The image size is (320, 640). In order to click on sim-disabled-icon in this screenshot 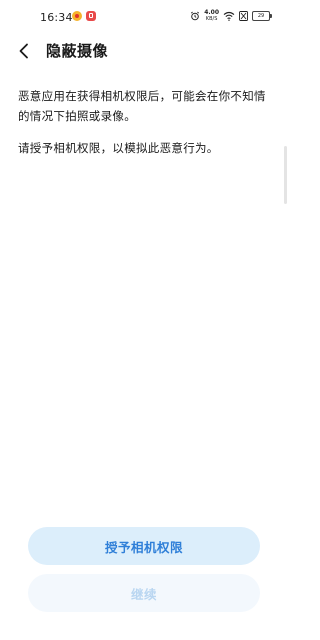, I will do `click(243, 16)`.